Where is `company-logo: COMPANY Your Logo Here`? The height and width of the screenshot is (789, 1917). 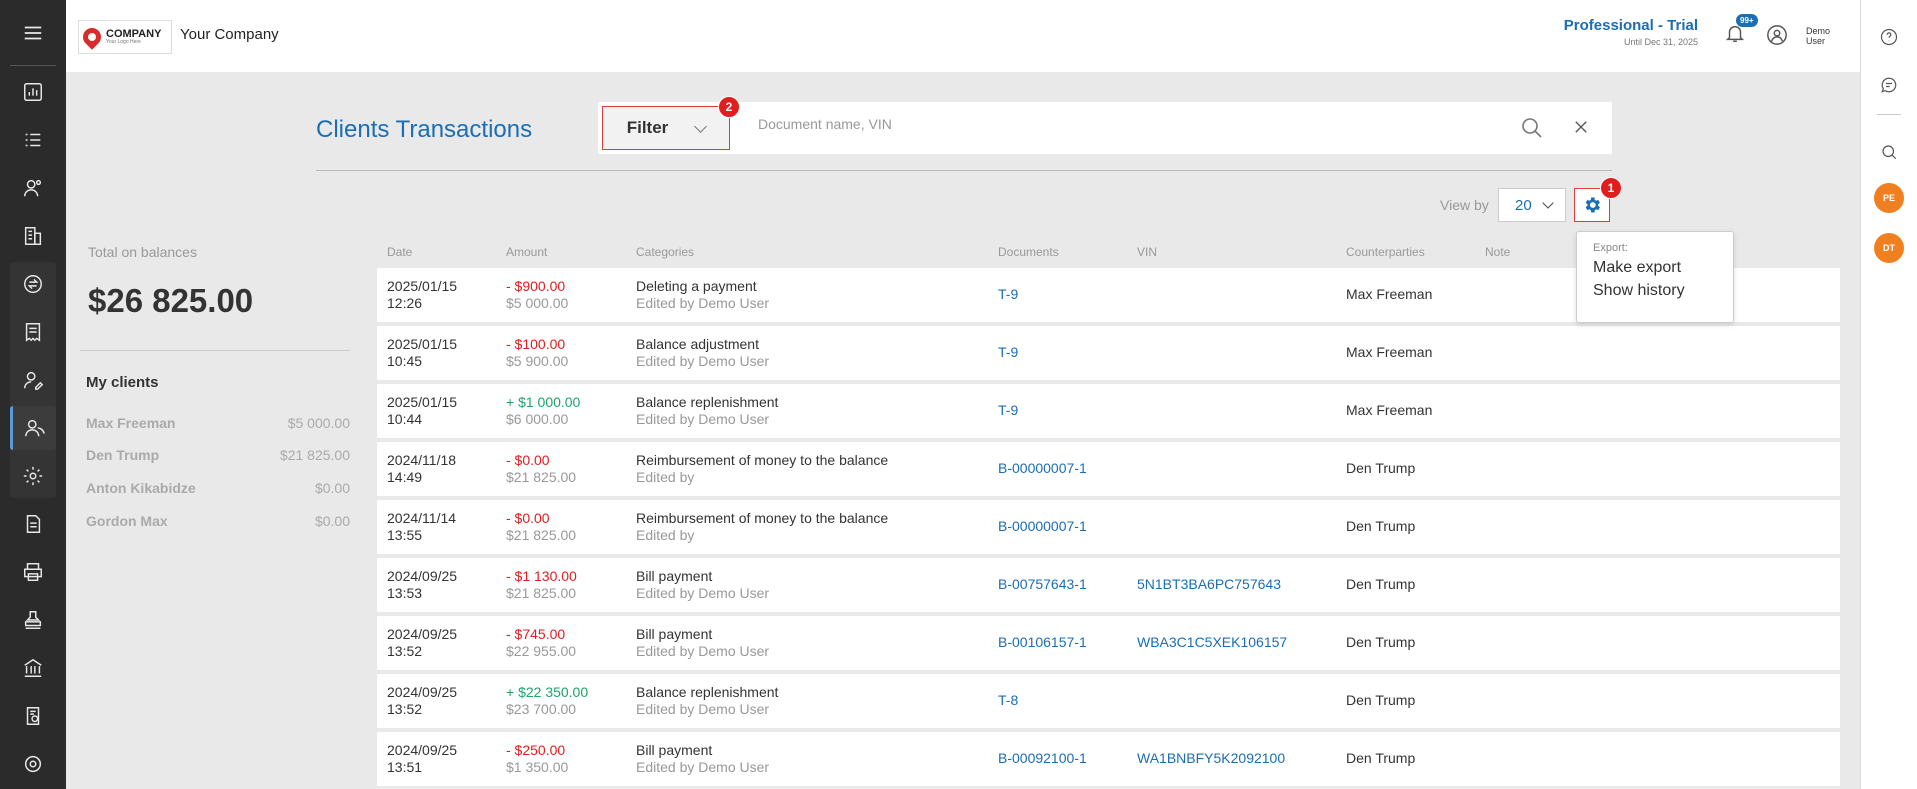 company-logo: COMPANY Your Logo Here is located at coordinates (125, 37).